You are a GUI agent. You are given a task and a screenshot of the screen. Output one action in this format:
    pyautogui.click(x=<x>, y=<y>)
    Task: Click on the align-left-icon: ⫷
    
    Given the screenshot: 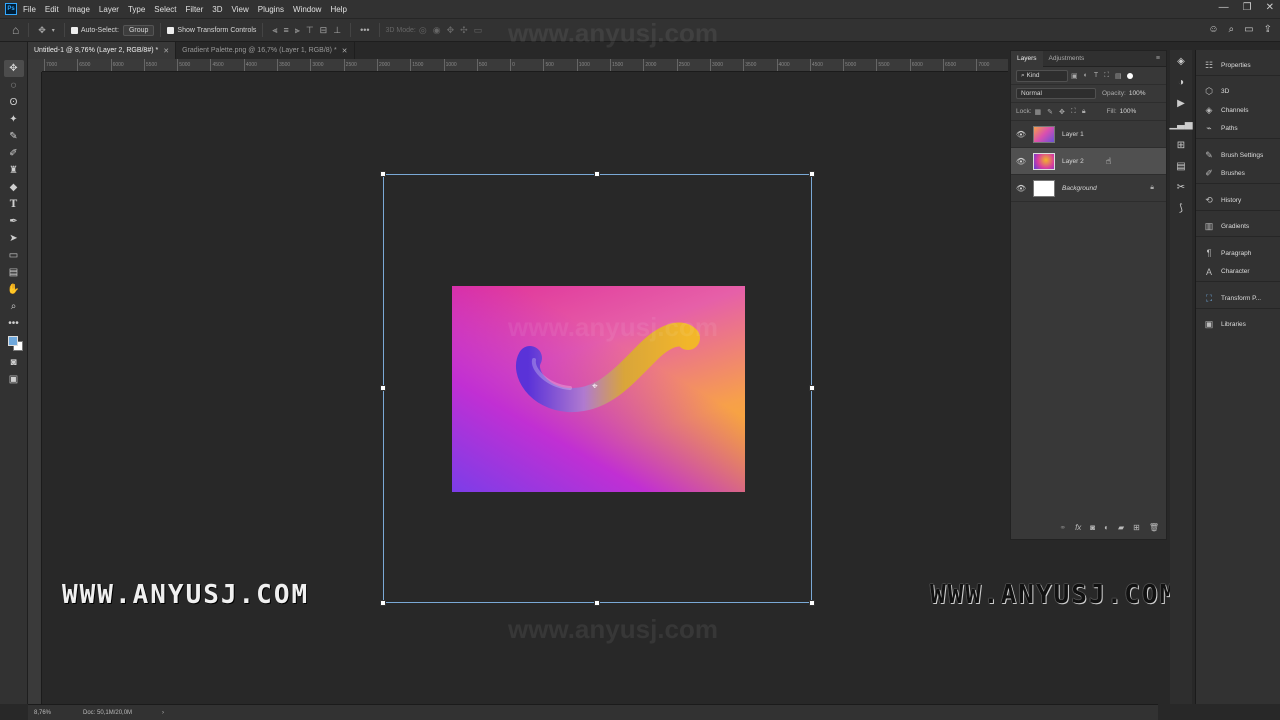 What is the action you would take?
    pyautogui.click(x=274, y=30)
    